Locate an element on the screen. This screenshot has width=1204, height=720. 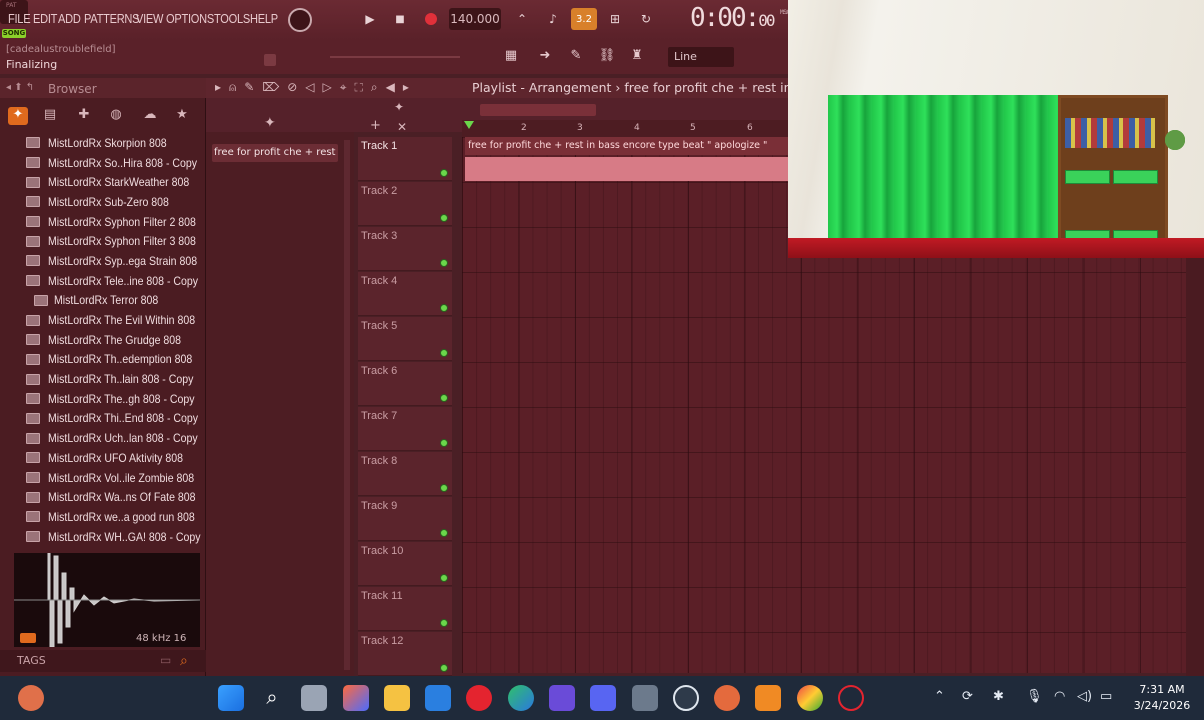
steam-icon is located at coordinates (686, 698).